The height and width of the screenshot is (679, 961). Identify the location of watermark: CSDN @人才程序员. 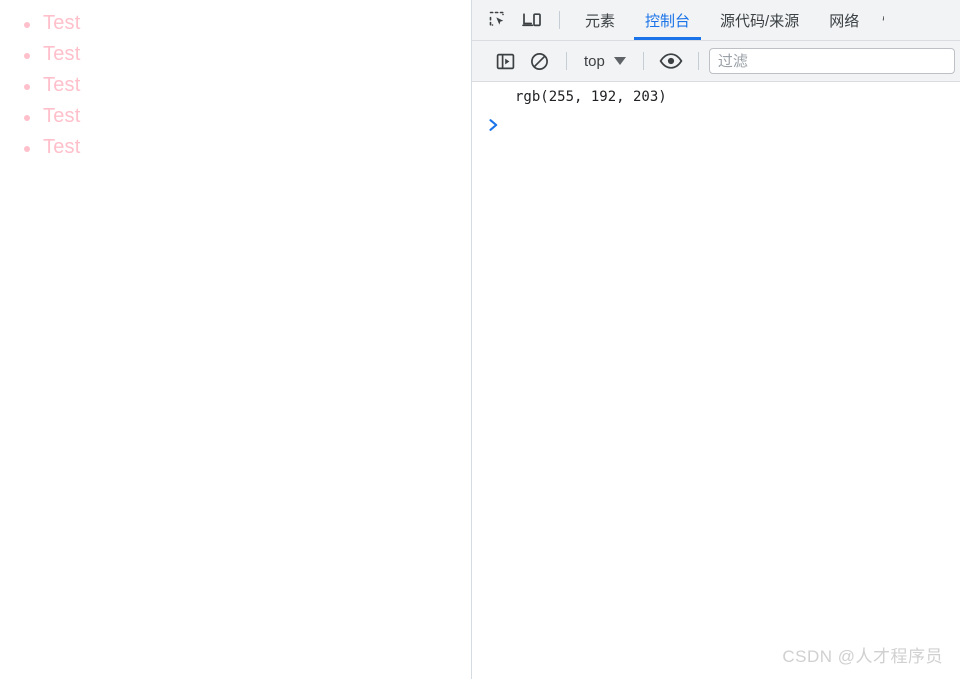
(862, 656).